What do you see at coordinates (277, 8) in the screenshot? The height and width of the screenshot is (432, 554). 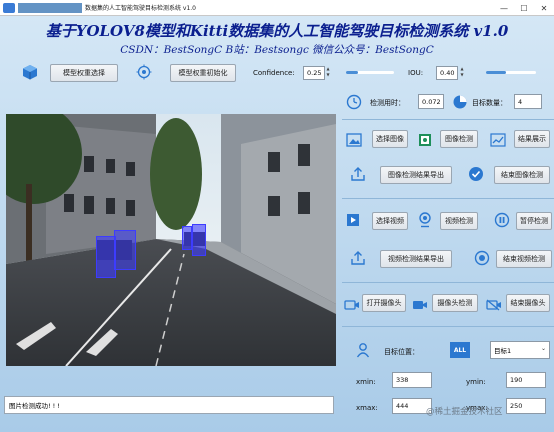 I see `window-titlebar: 数据集的人工智能驾驶目标检测系统 v1.0 — ☐ ✕` at bounding box center [277, 8].